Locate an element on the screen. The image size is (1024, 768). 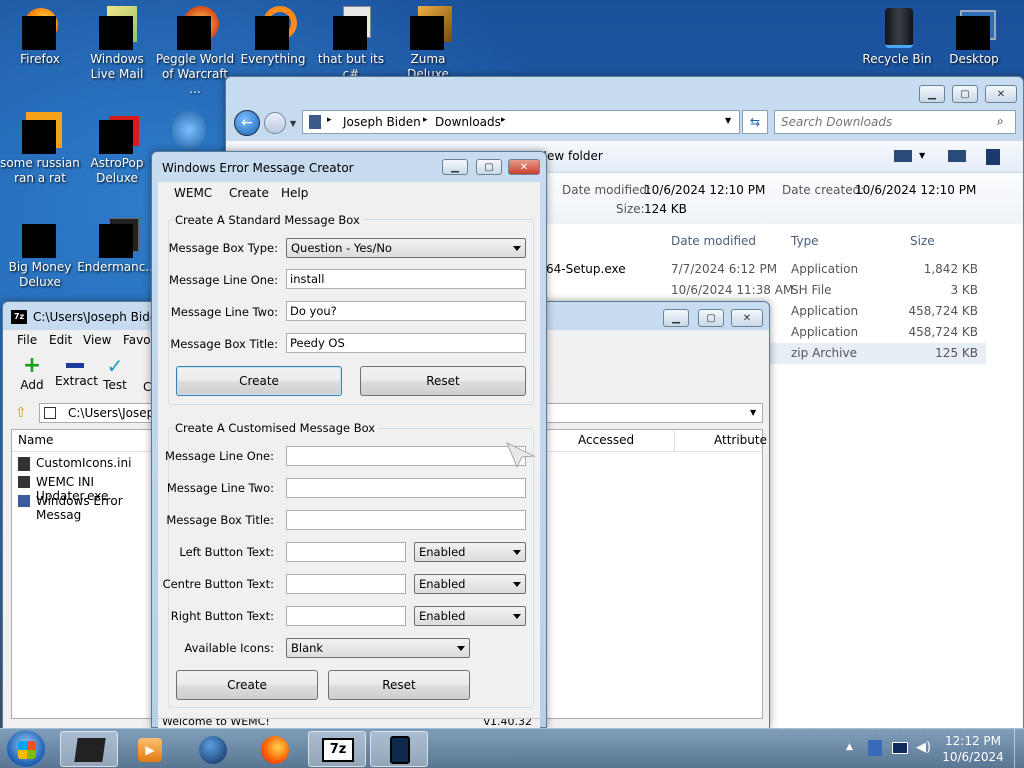
list-item: CustomIcons.ini is located at coordinates (86, 464).